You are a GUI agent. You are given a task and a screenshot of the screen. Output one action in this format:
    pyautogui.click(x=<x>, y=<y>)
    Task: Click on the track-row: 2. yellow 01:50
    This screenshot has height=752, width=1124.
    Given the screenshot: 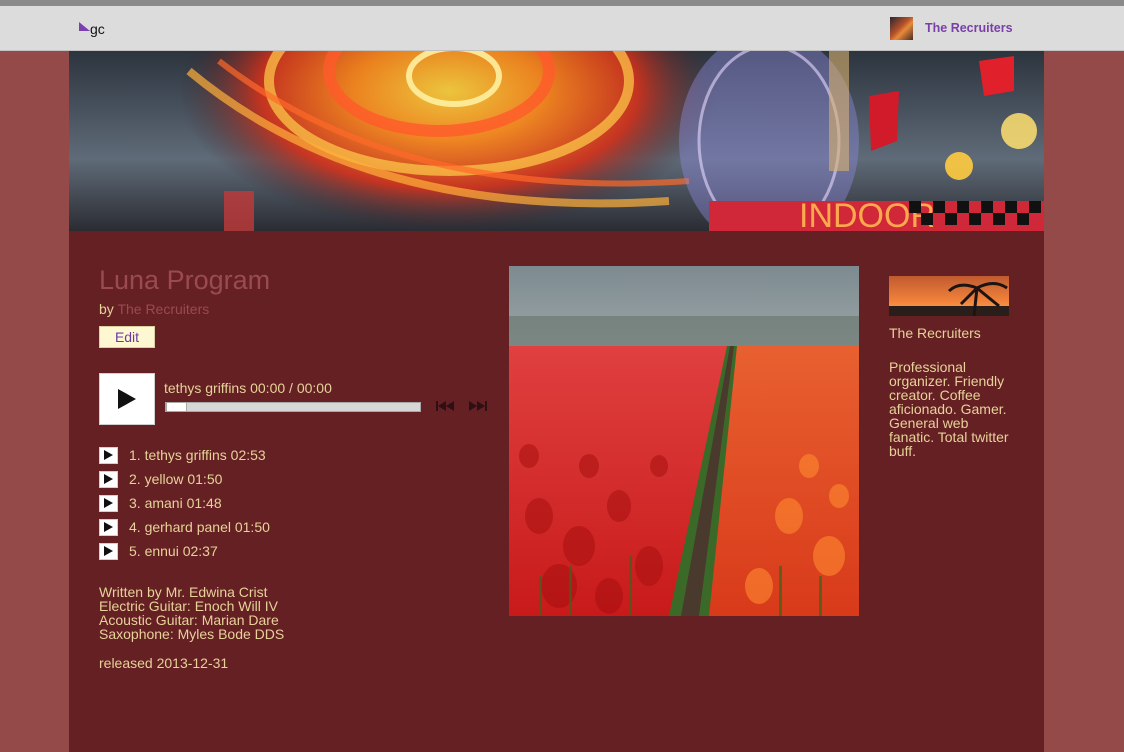 What is the action you would take?
    pyautogui.click(x=184, y=479)
    